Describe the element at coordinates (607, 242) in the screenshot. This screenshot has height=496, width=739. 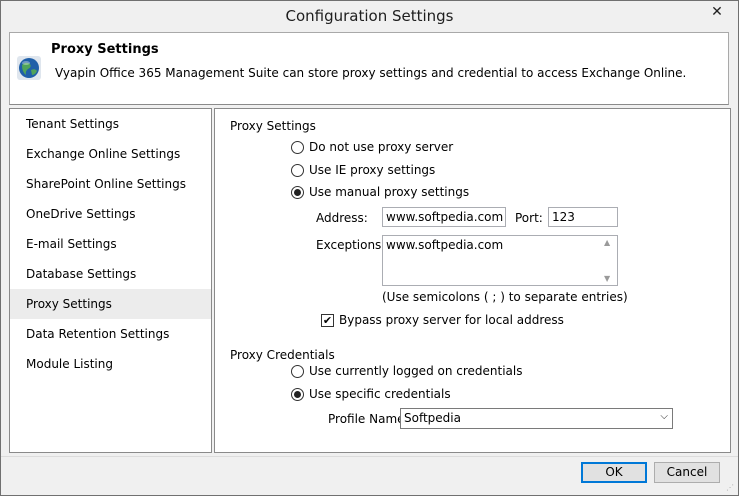
I see `scroll-up-icon: ▲` at that location.